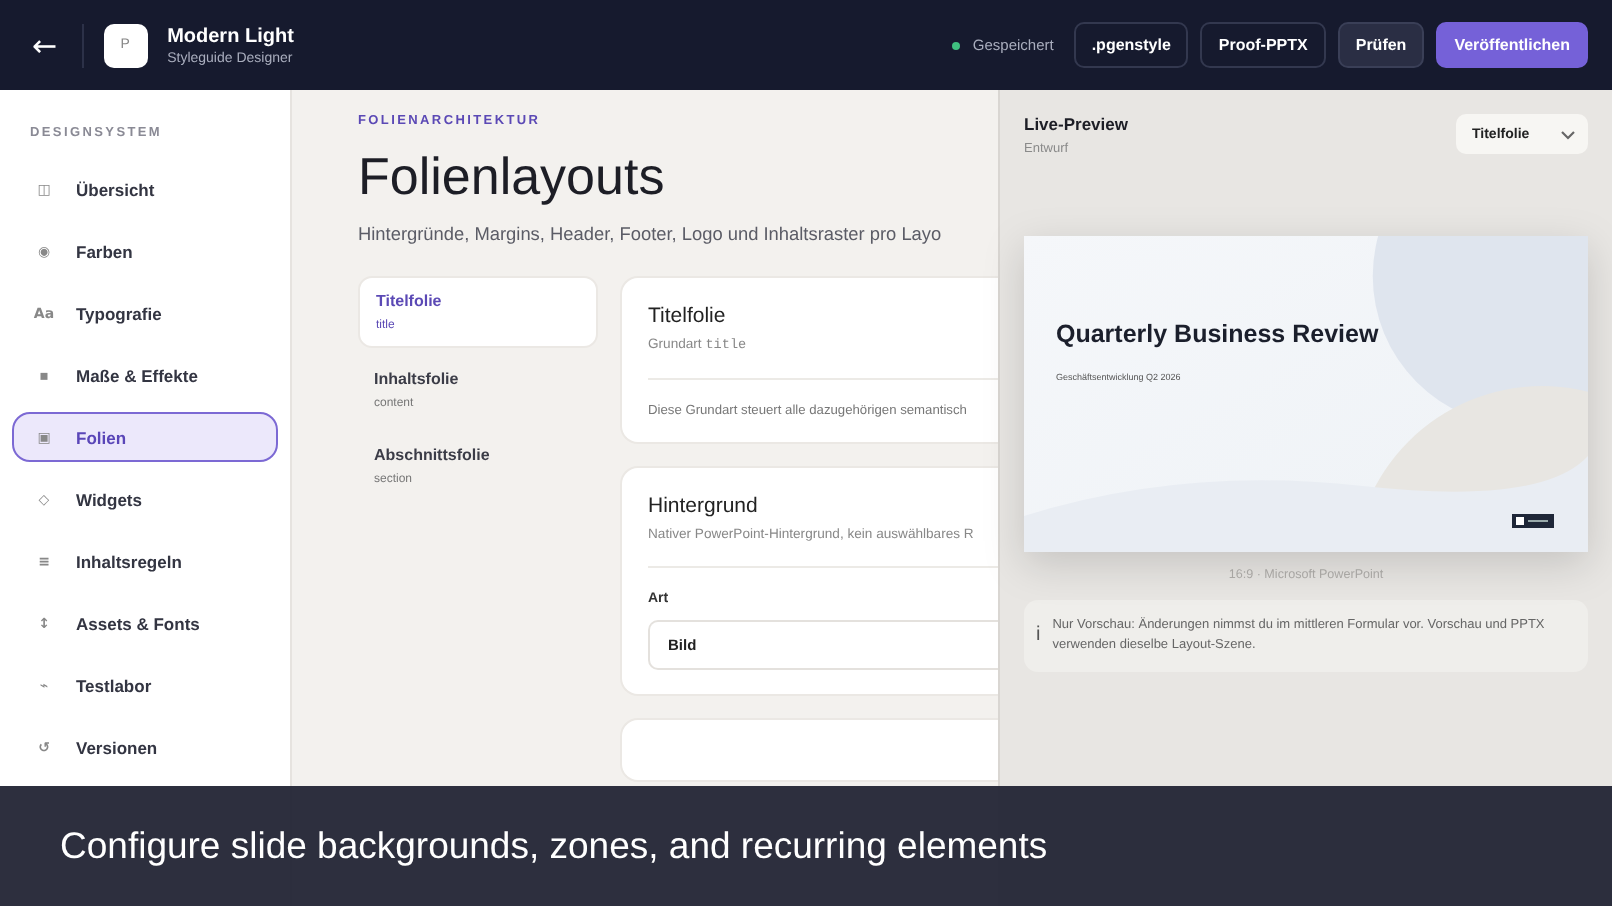  What do you see at coordinates (512, 177) in the screenshot?
I see `page-title: Folienlayouts` at bounding box center [512, 177].